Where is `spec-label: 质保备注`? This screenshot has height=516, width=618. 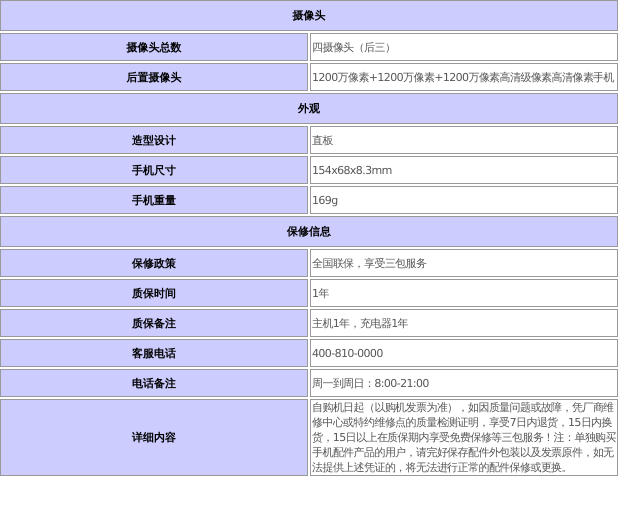
spec-label: 质保备注 is located at coordinates (154, 323).